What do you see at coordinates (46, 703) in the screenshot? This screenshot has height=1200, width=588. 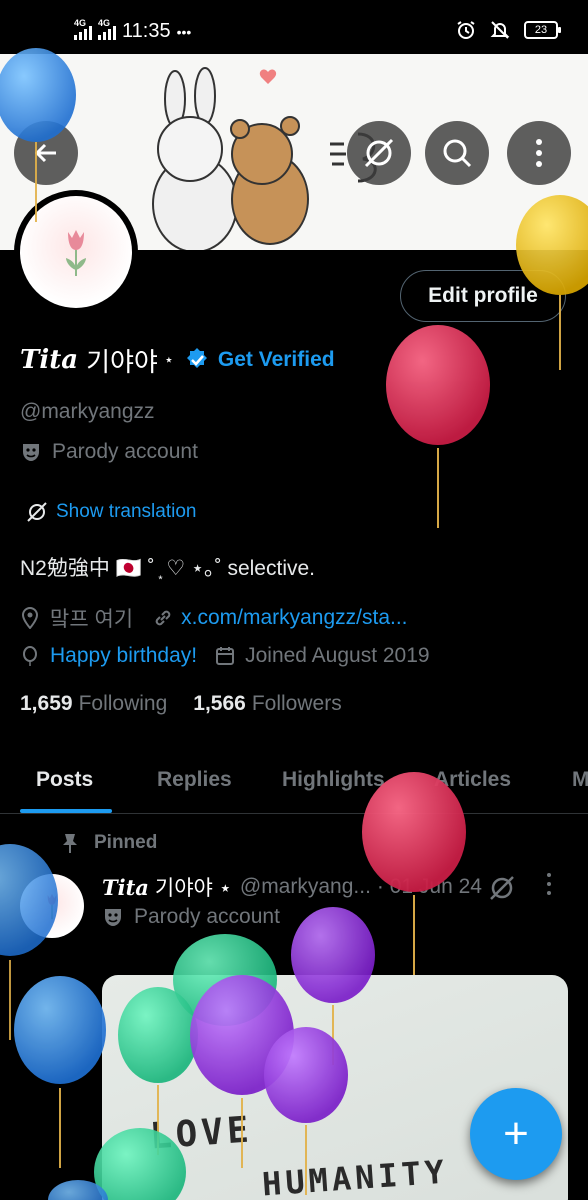 I see `following-count: 1,659` at bounding box center [46, 703].